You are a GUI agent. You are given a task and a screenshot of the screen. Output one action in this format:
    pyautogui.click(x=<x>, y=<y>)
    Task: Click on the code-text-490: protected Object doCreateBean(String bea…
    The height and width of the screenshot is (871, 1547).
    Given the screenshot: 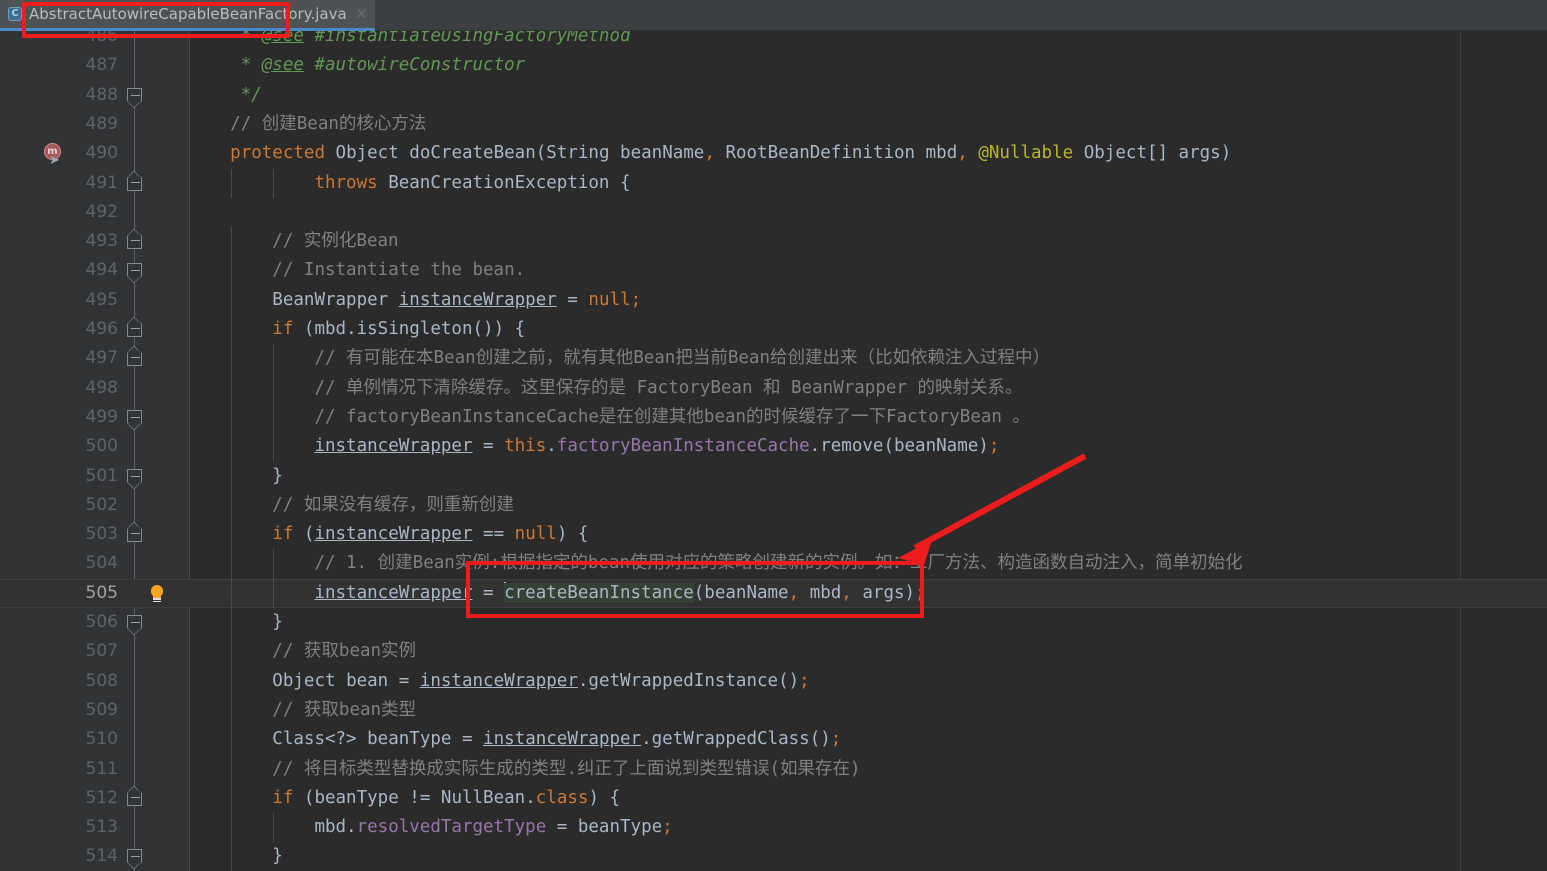 What is the action you would take?
    pyautogui.click(x=709, y=153)
    